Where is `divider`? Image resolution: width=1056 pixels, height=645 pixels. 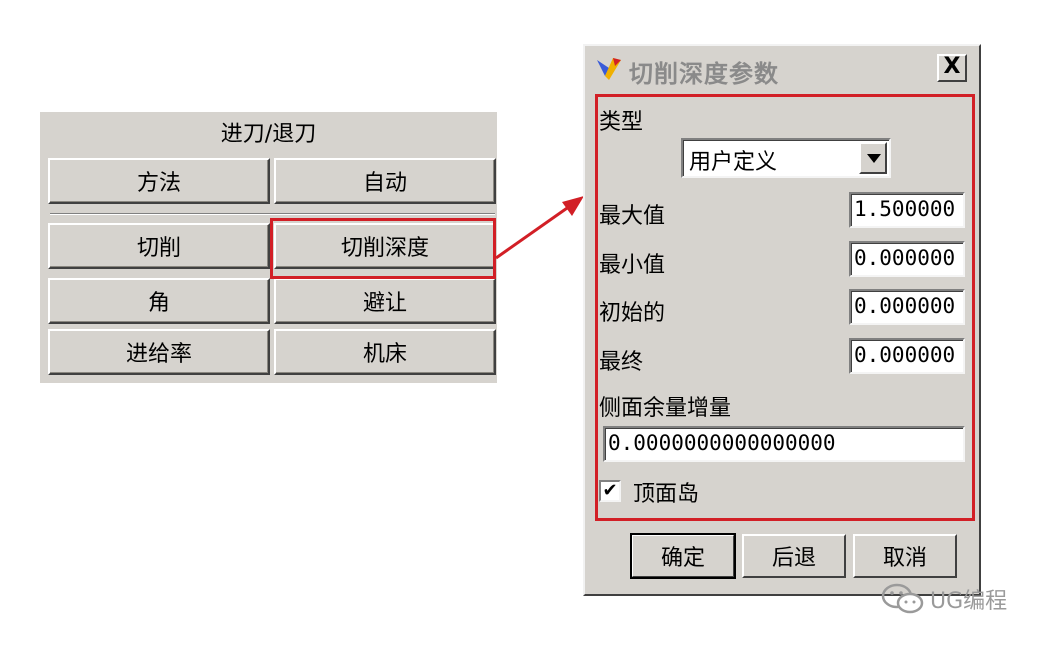
divider is located at coordinates (272, 214).